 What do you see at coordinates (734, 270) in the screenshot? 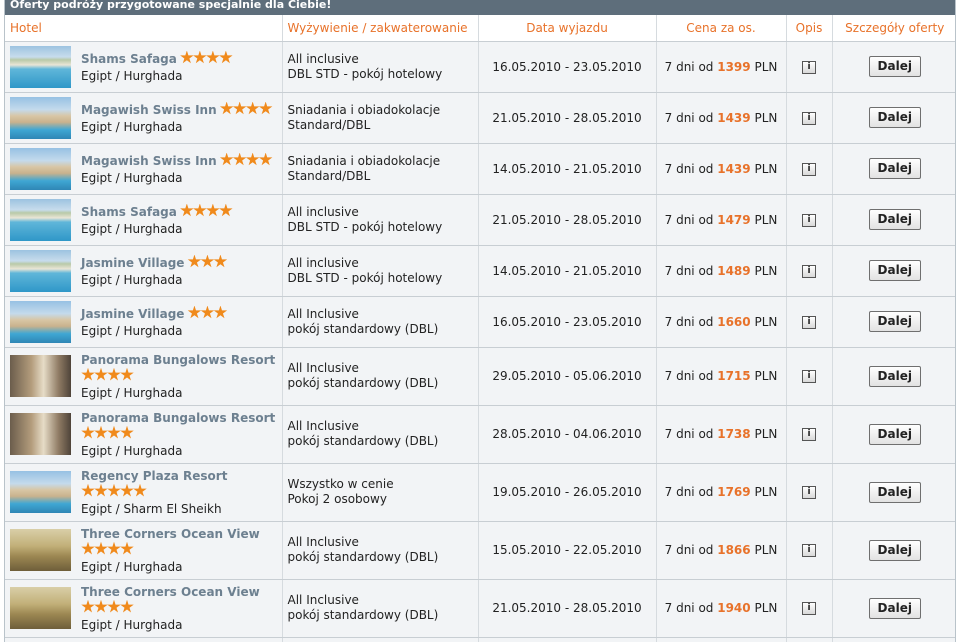
I see `price-value: 1489` at bounding box center [734, 270].